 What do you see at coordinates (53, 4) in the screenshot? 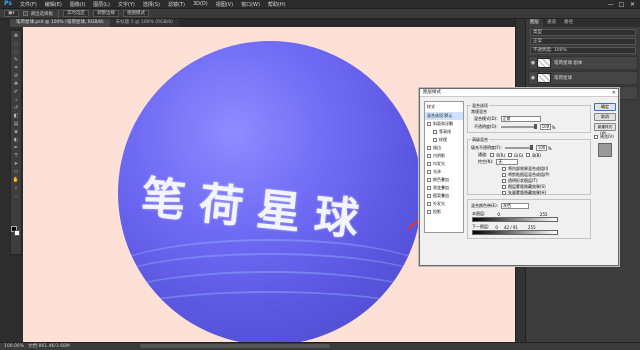
I see `menu-edit: 编辑(E)` at bounding box center [53, 4].